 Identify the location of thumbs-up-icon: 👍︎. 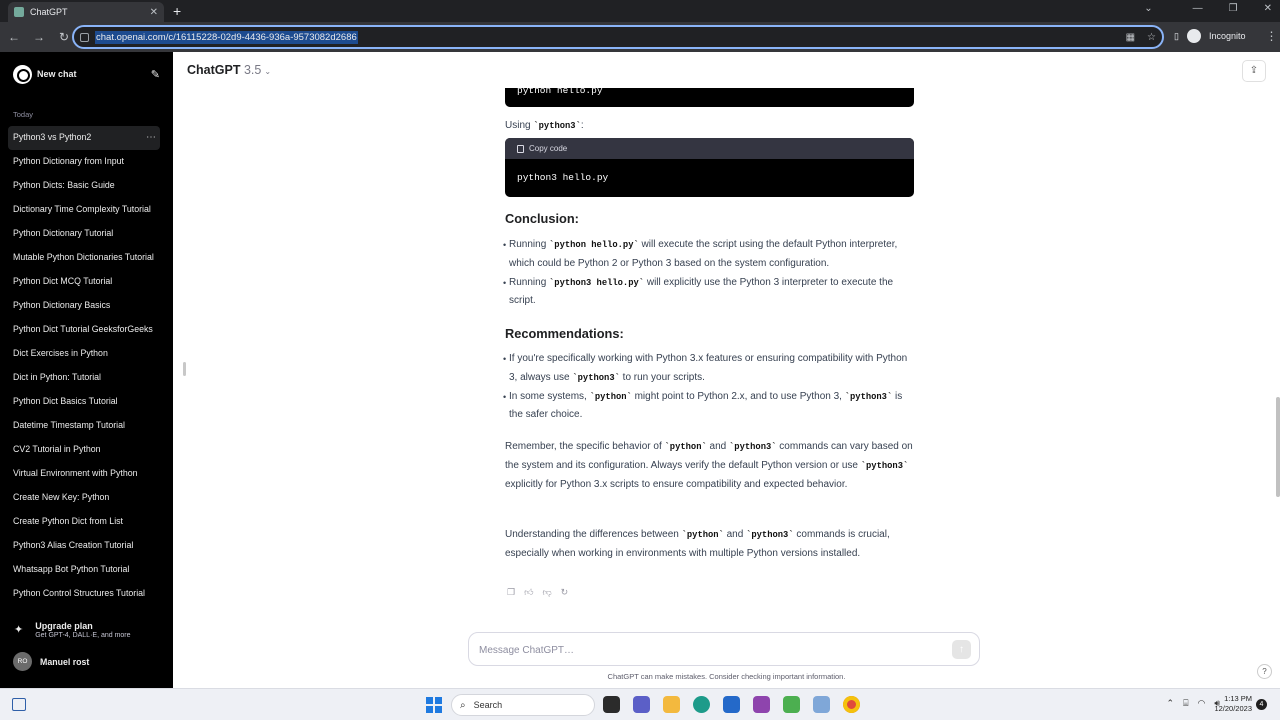
(528, 592).